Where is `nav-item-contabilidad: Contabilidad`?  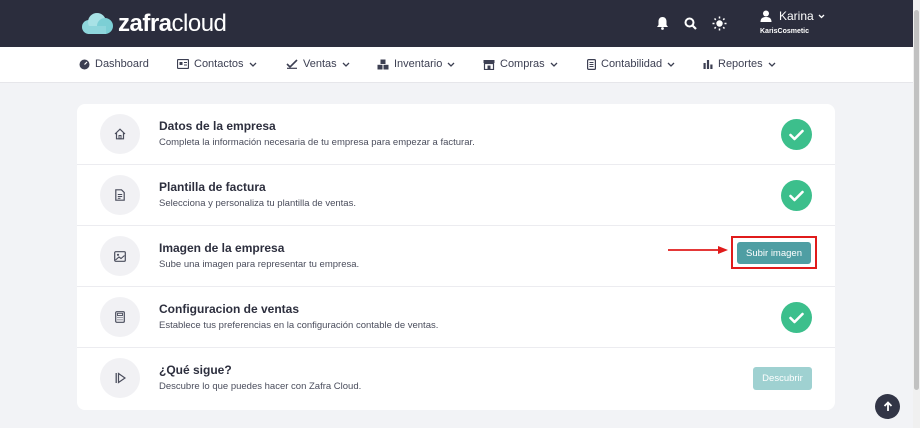
nav-item-contabilidad: Contabilidad is located at coordinates (631, 64).